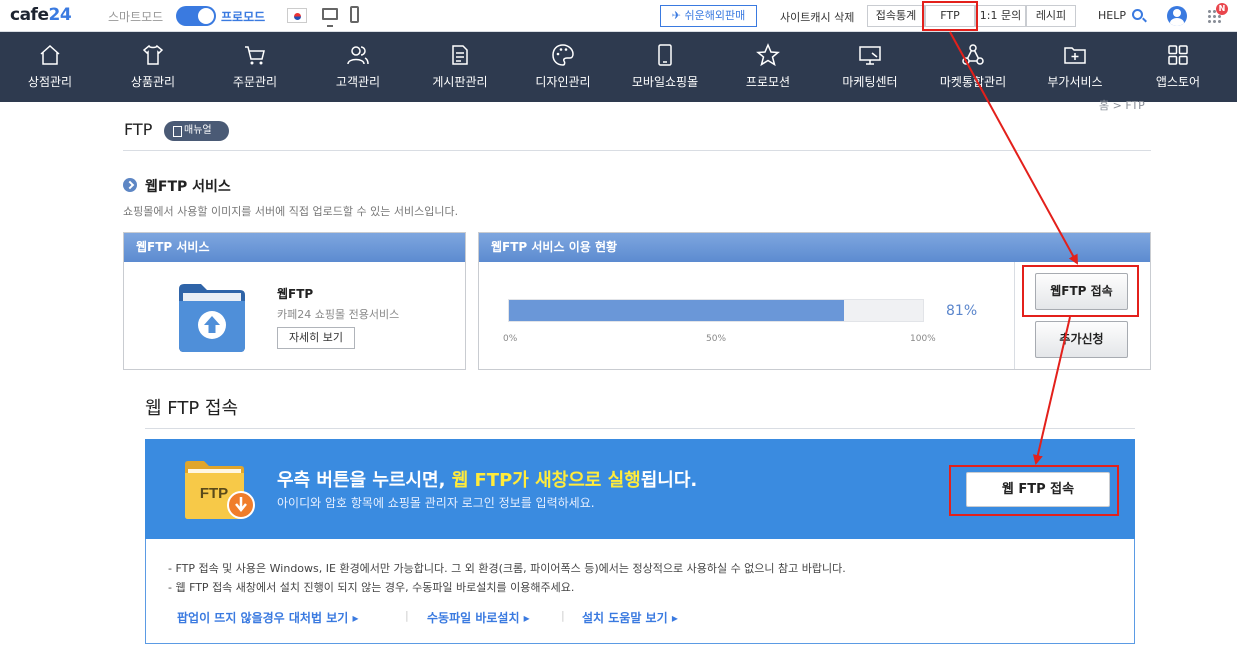 This screenshot has width=1237, height=653. I want to click on arrow-to-web-ftp-connect, so click(1051, 390).